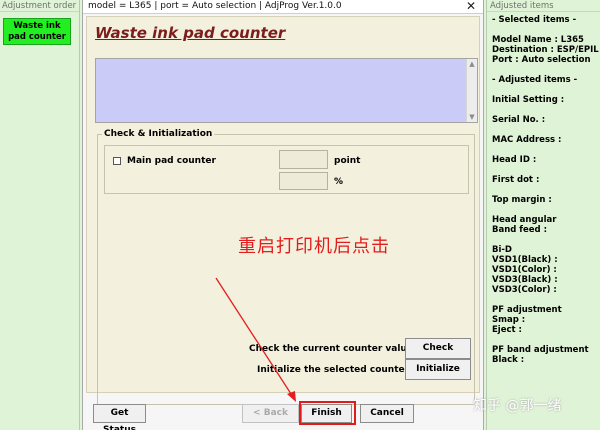 The width and height of the screenshot is (600, 430). What do you see at coordinates (514, 160) in the screenshot?
I see `info-line: Head ID :` at bounding box center [514, 160].